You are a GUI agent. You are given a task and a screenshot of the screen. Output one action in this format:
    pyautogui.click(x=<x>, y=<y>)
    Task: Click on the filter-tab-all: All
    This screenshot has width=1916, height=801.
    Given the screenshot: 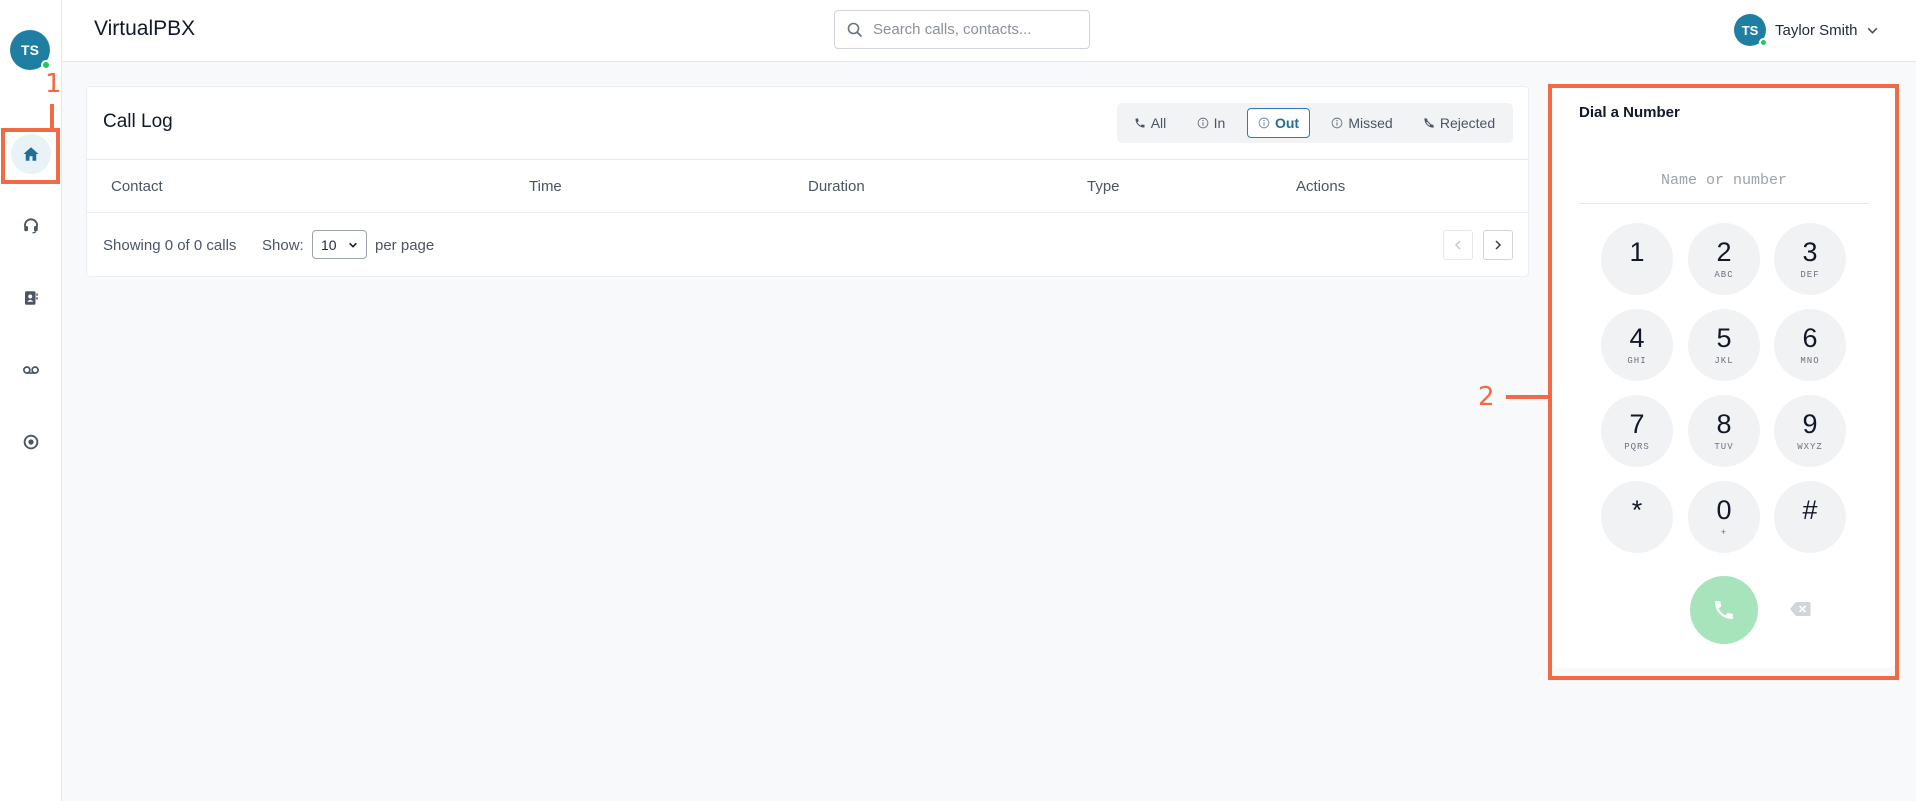 What is the action you would take?
    pyautogui.click(x=1150, y=123)
    